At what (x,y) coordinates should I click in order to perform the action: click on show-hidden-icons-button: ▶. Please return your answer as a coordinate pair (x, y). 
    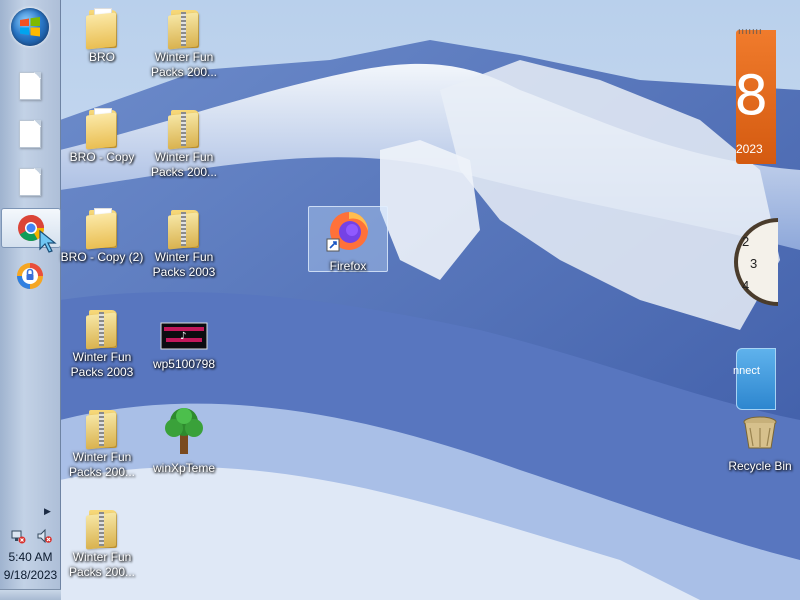
    Looking at the image, I should click on (47, 511).